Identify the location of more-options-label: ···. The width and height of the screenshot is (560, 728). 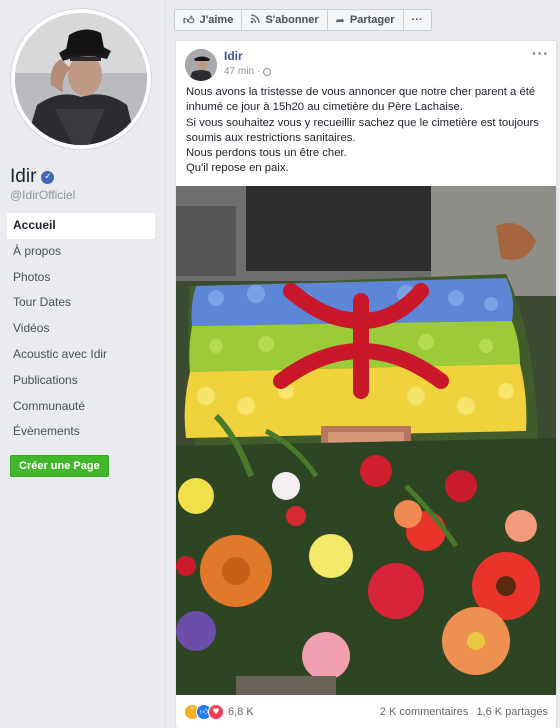
(417, 20).